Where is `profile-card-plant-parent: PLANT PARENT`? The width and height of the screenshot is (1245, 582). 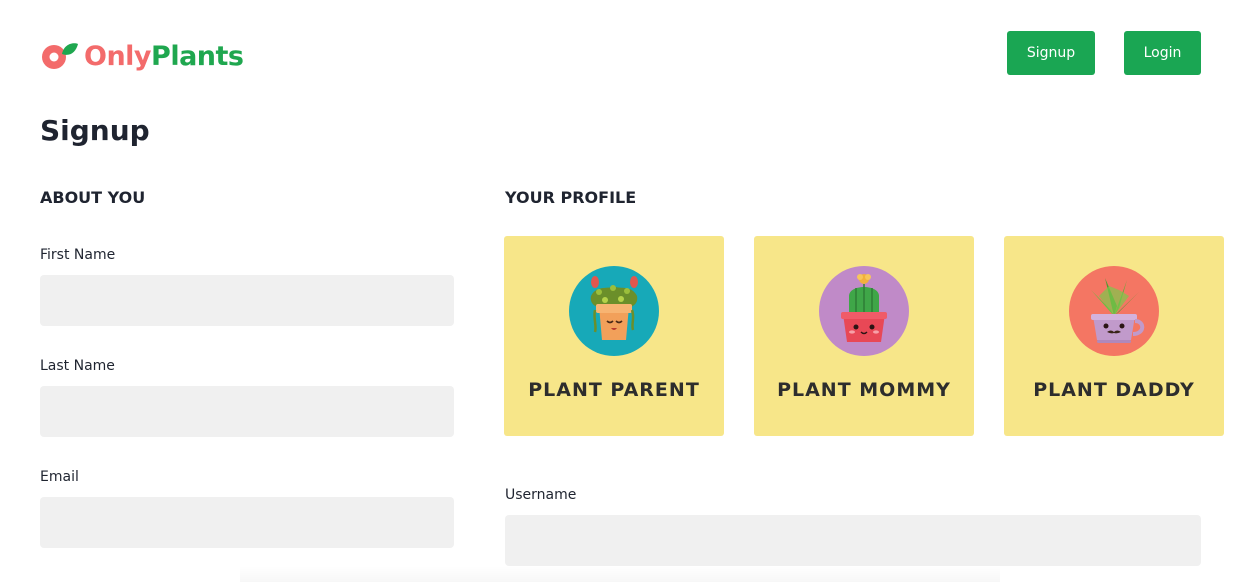
profile-card-plant-parent: PLANT PARENT is located at coordinates (614, 336).